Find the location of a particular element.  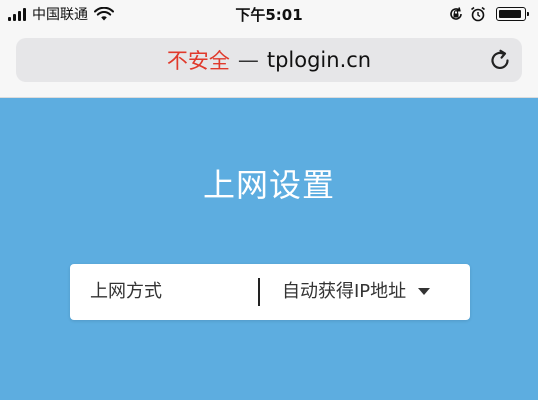

url-domain: tplogin.cn is located at coordinates (319, 60).